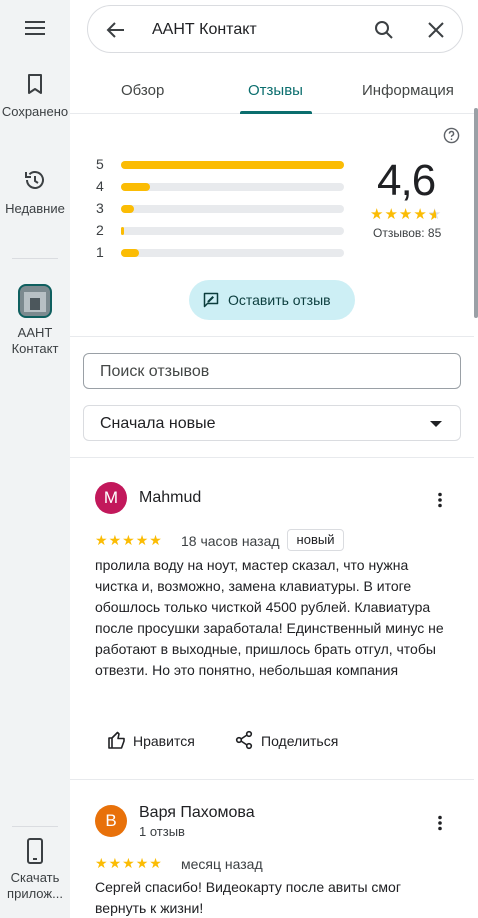 The image size is (478, 918). Describe the element at coordinates (35, 320) in the screenshot. I see `place-nav-item: ААНТ Контакт` at that location.